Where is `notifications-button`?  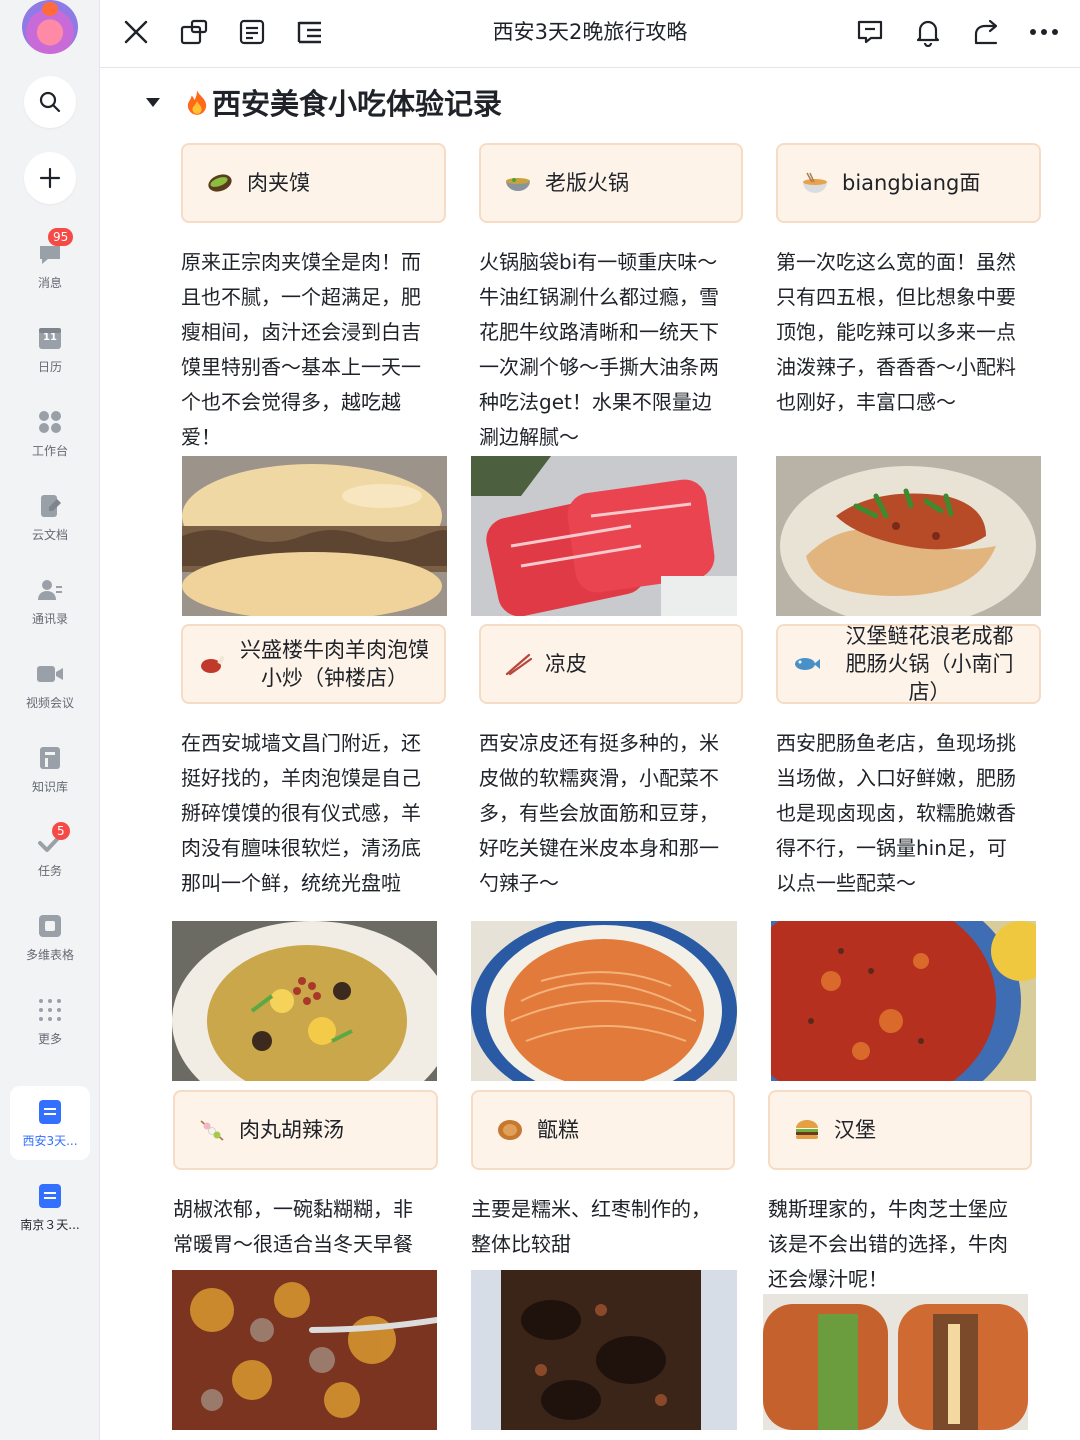
notifications-button is located at coordinates (928, 32).